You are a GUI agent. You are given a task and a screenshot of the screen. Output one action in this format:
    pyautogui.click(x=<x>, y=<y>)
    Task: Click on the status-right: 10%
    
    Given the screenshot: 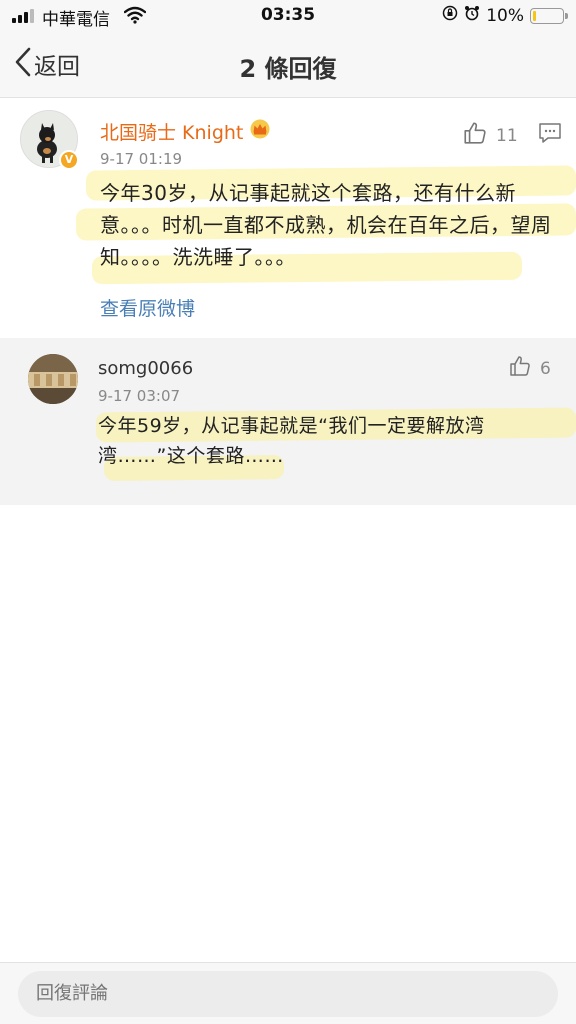 What is the action you would take?
    pyautogui.click(x=505, y=15)
    